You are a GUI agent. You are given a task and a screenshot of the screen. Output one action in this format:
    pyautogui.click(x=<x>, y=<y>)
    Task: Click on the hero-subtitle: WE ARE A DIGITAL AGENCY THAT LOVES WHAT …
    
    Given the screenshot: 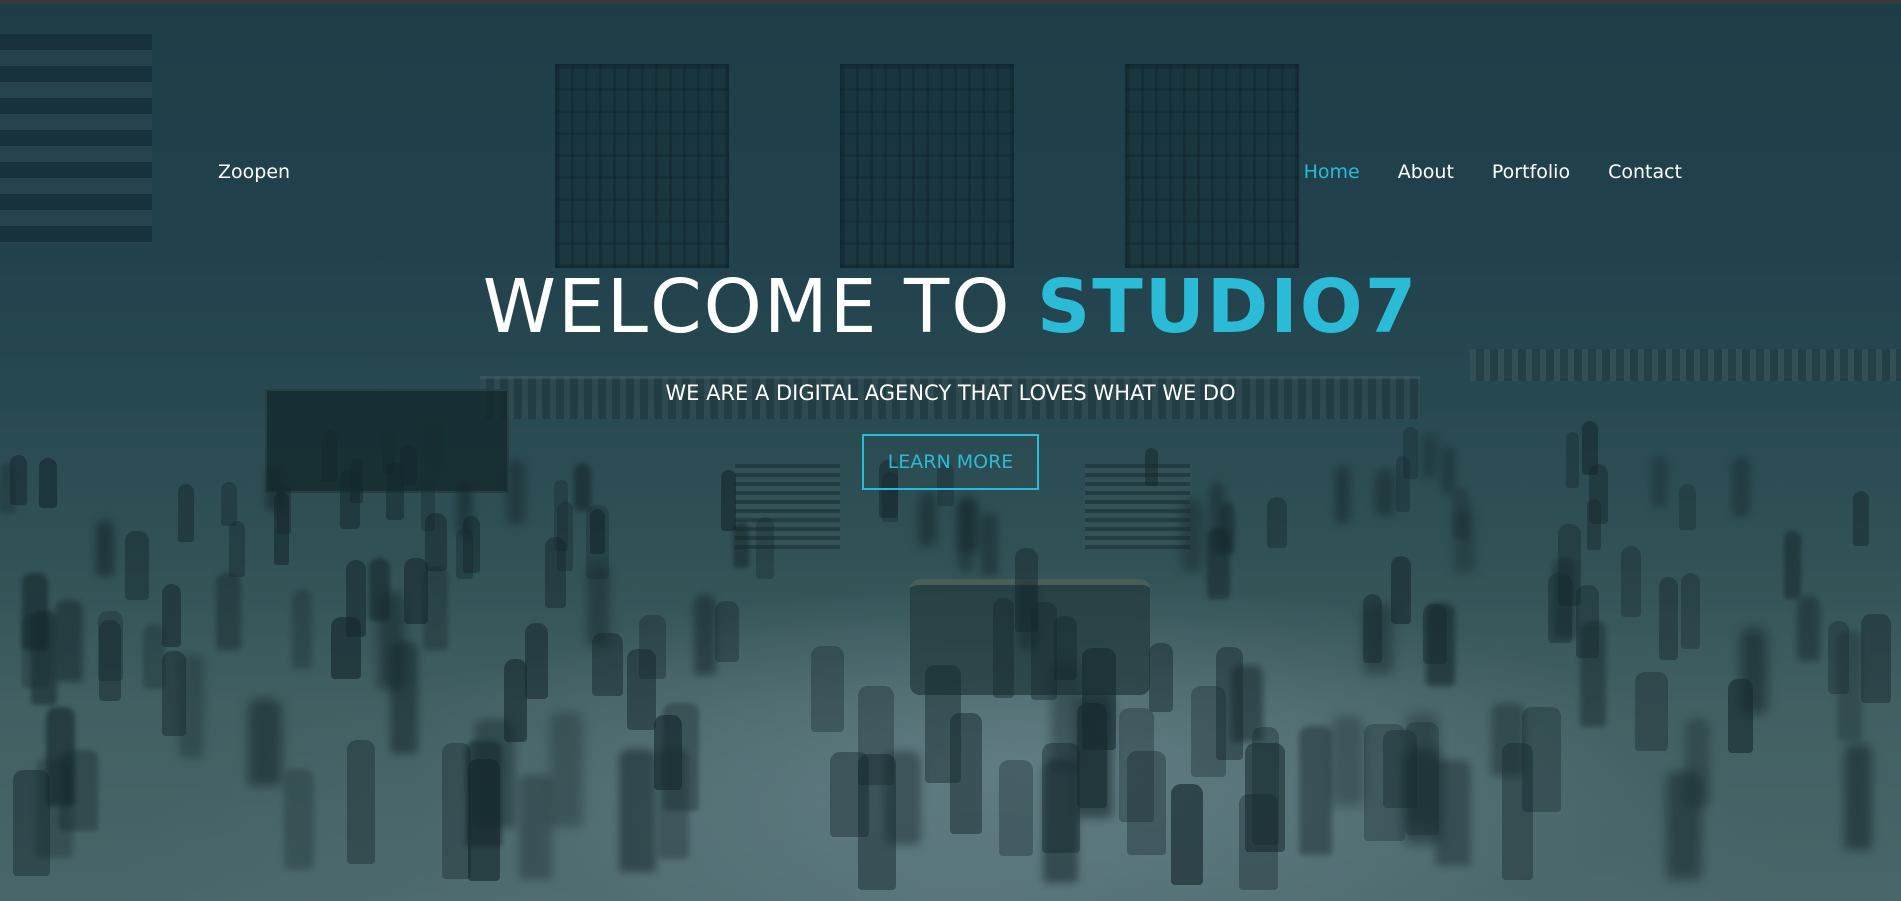 What is the action you would take?
    pyautogui.click(x=950, y=393)
    